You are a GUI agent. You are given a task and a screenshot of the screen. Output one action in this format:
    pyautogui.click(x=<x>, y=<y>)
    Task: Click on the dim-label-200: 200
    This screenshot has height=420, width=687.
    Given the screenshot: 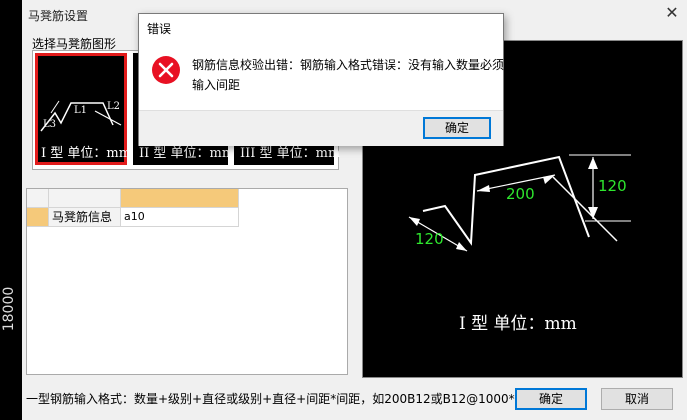 What is the action you would take?
    pyautogui.click(x=520, y=194)
    